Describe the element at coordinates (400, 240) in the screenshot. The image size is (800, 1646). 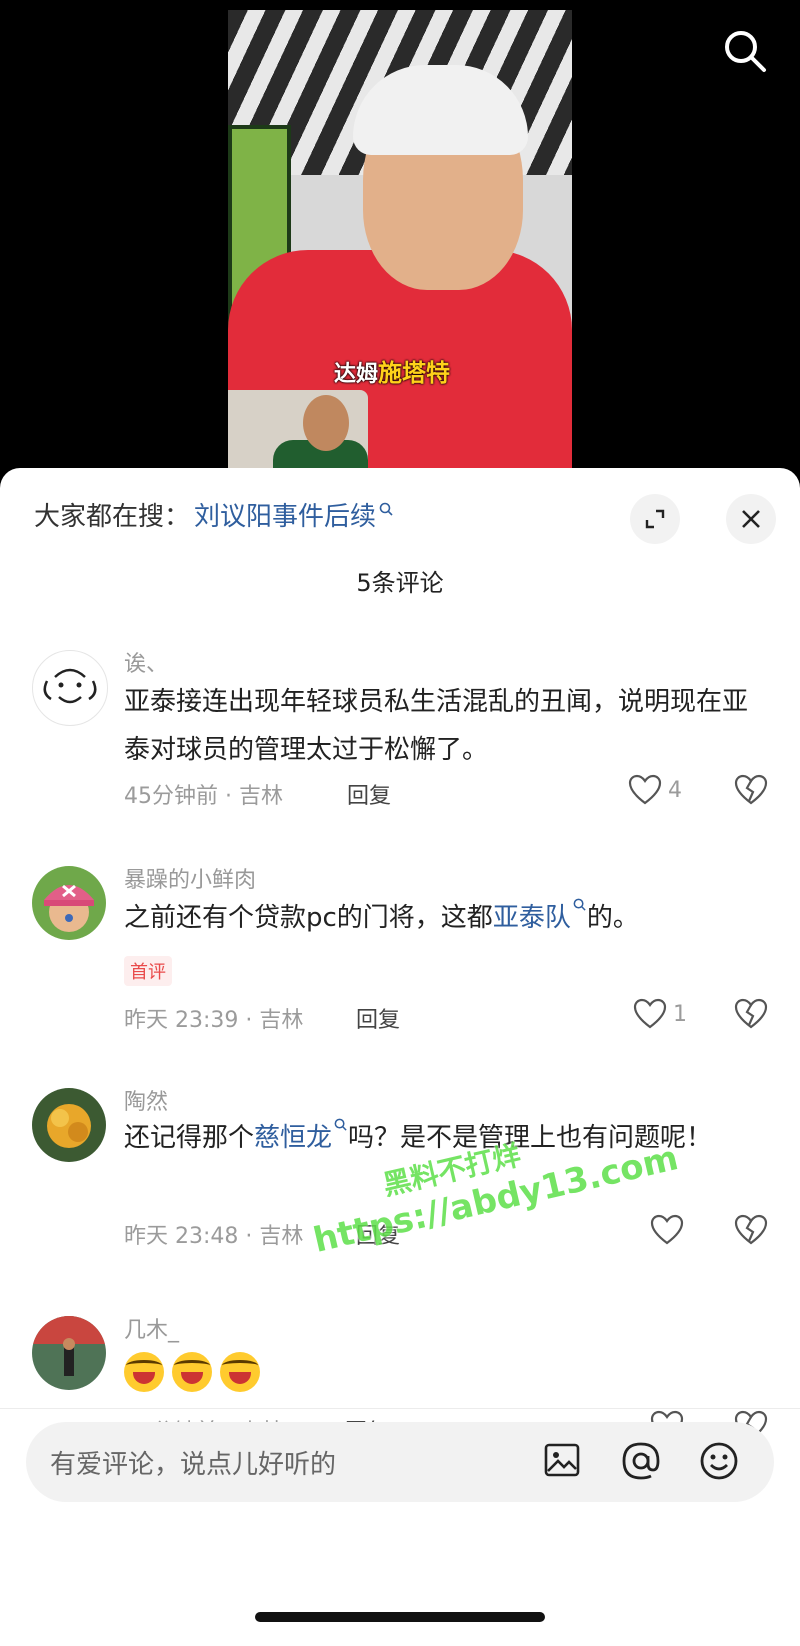
I see `video-player: 达姆施塔特` at that location.